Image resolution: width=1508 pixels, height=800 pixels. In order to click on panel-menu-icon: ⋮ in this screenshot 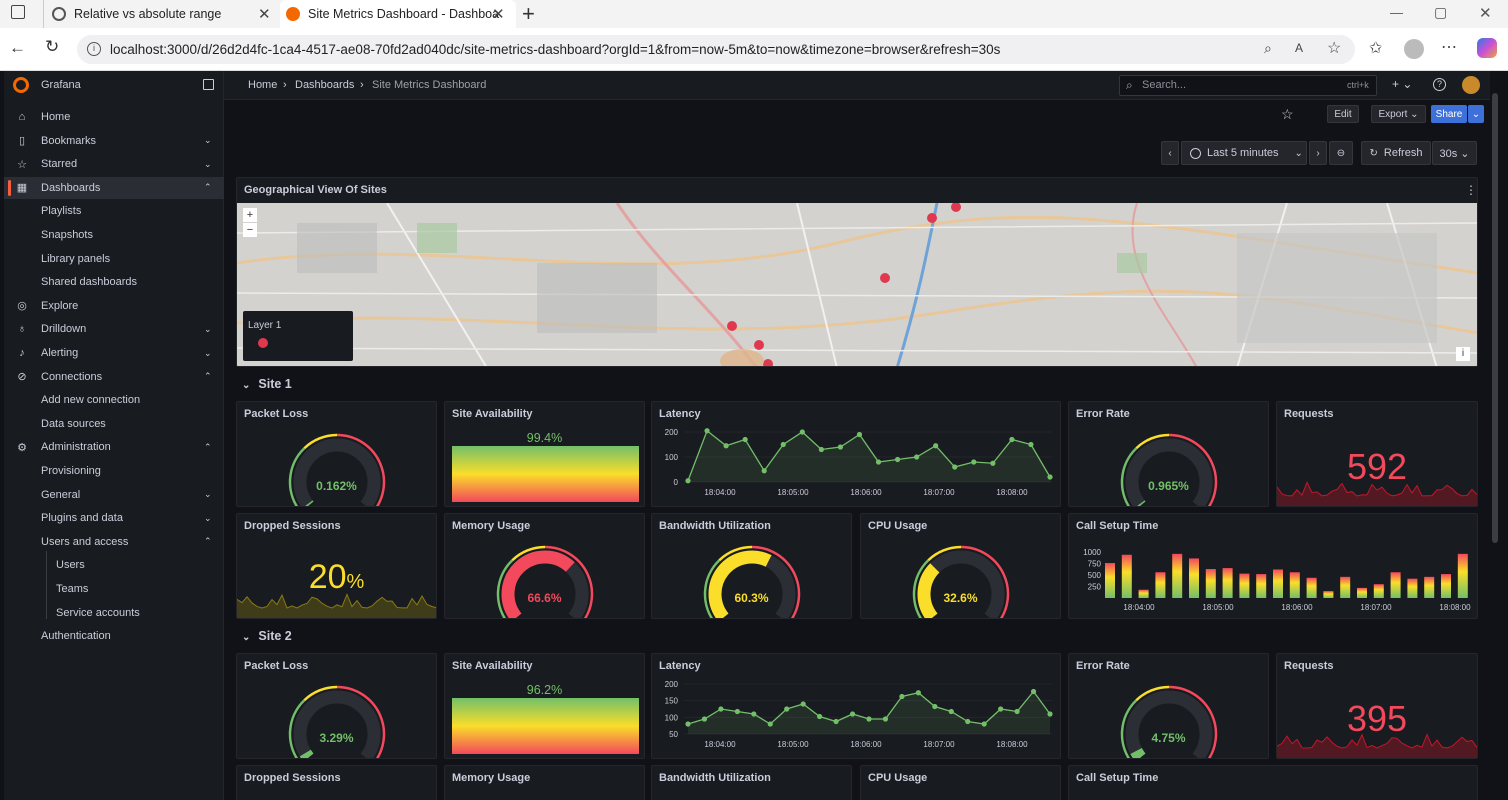, I will do `click(1471, 190)`.